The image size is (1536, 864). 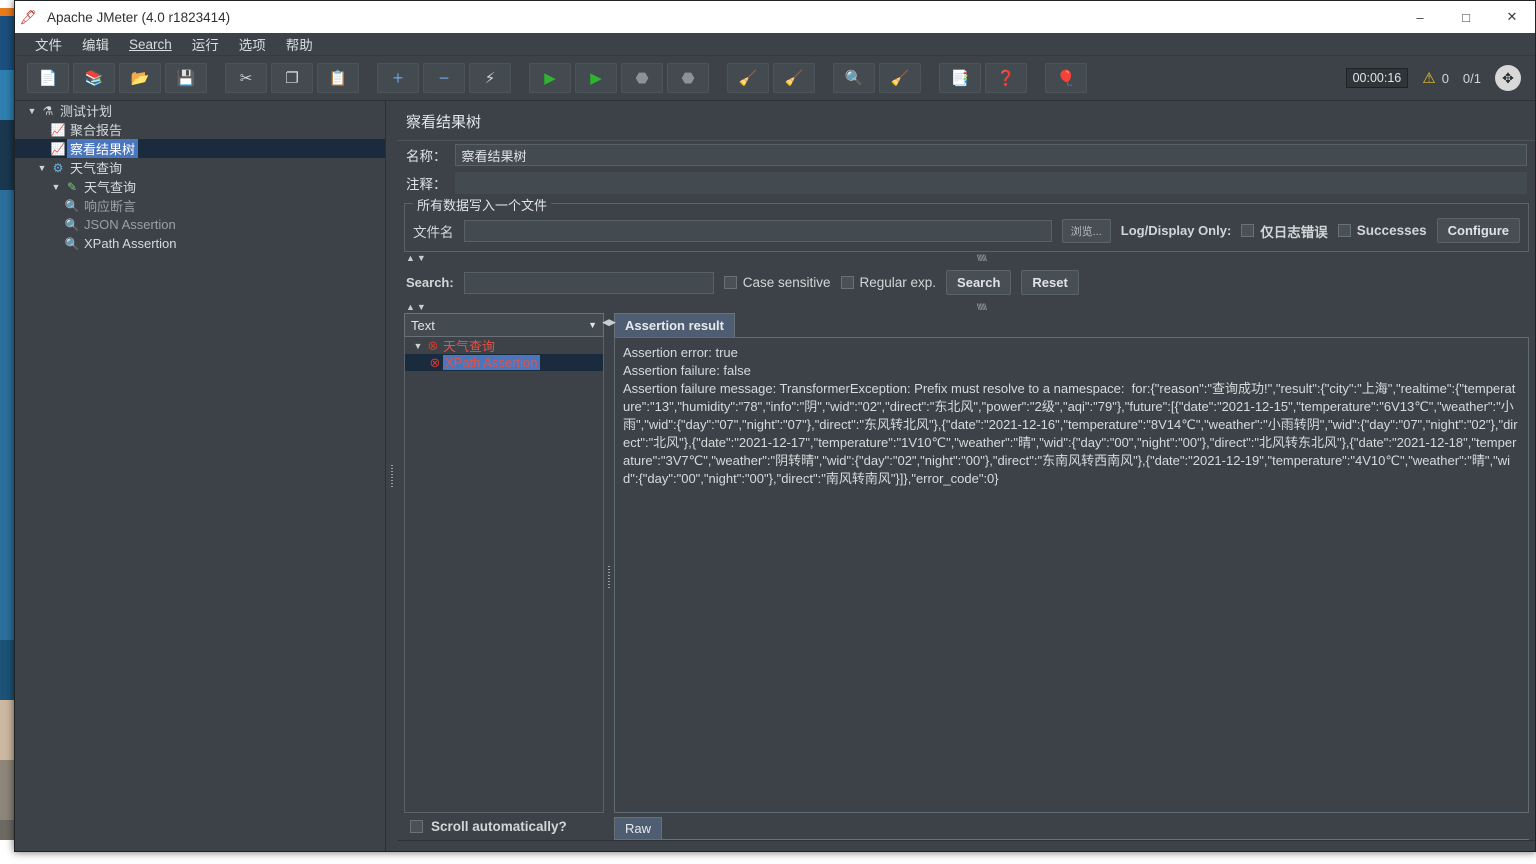 What do you see at coordinates (1377, 78) in the screenshot?
I see `elapsed-time: 00:00:16` at bounding box center [1377, 78].